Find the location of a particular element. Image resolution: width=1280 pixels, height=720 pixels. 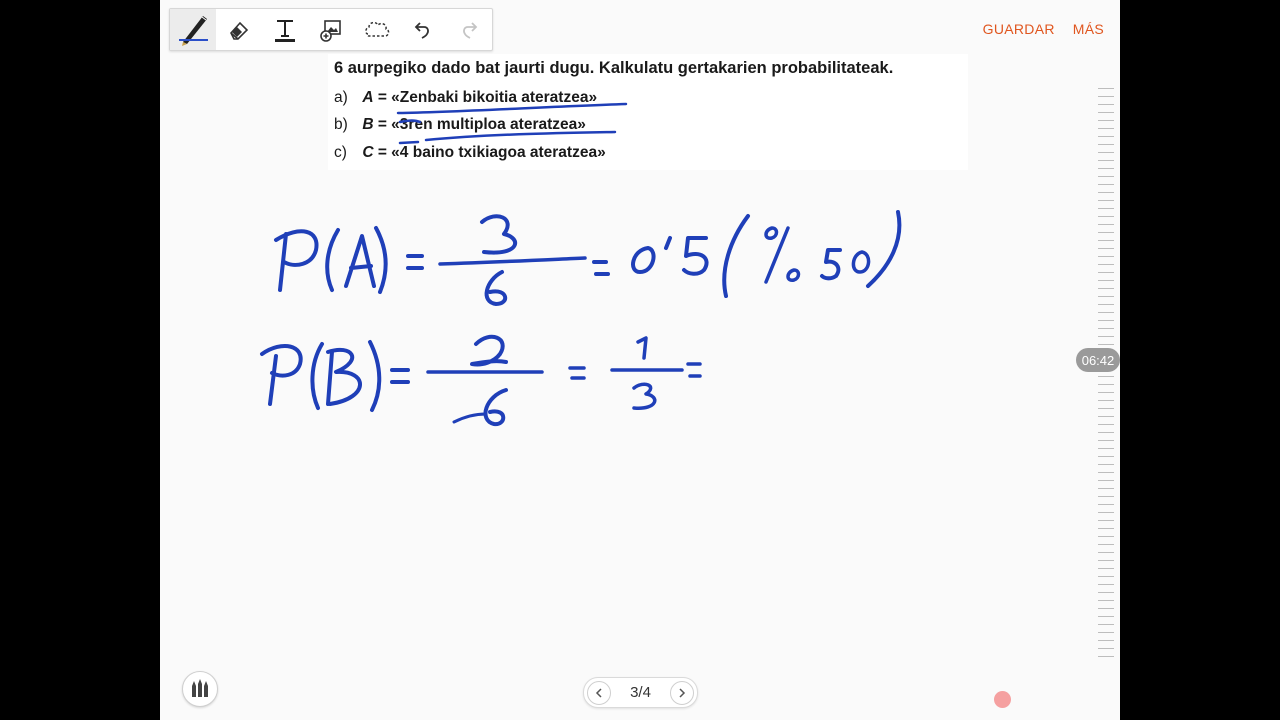

lasso-icon is located at coordinates (377, 29).